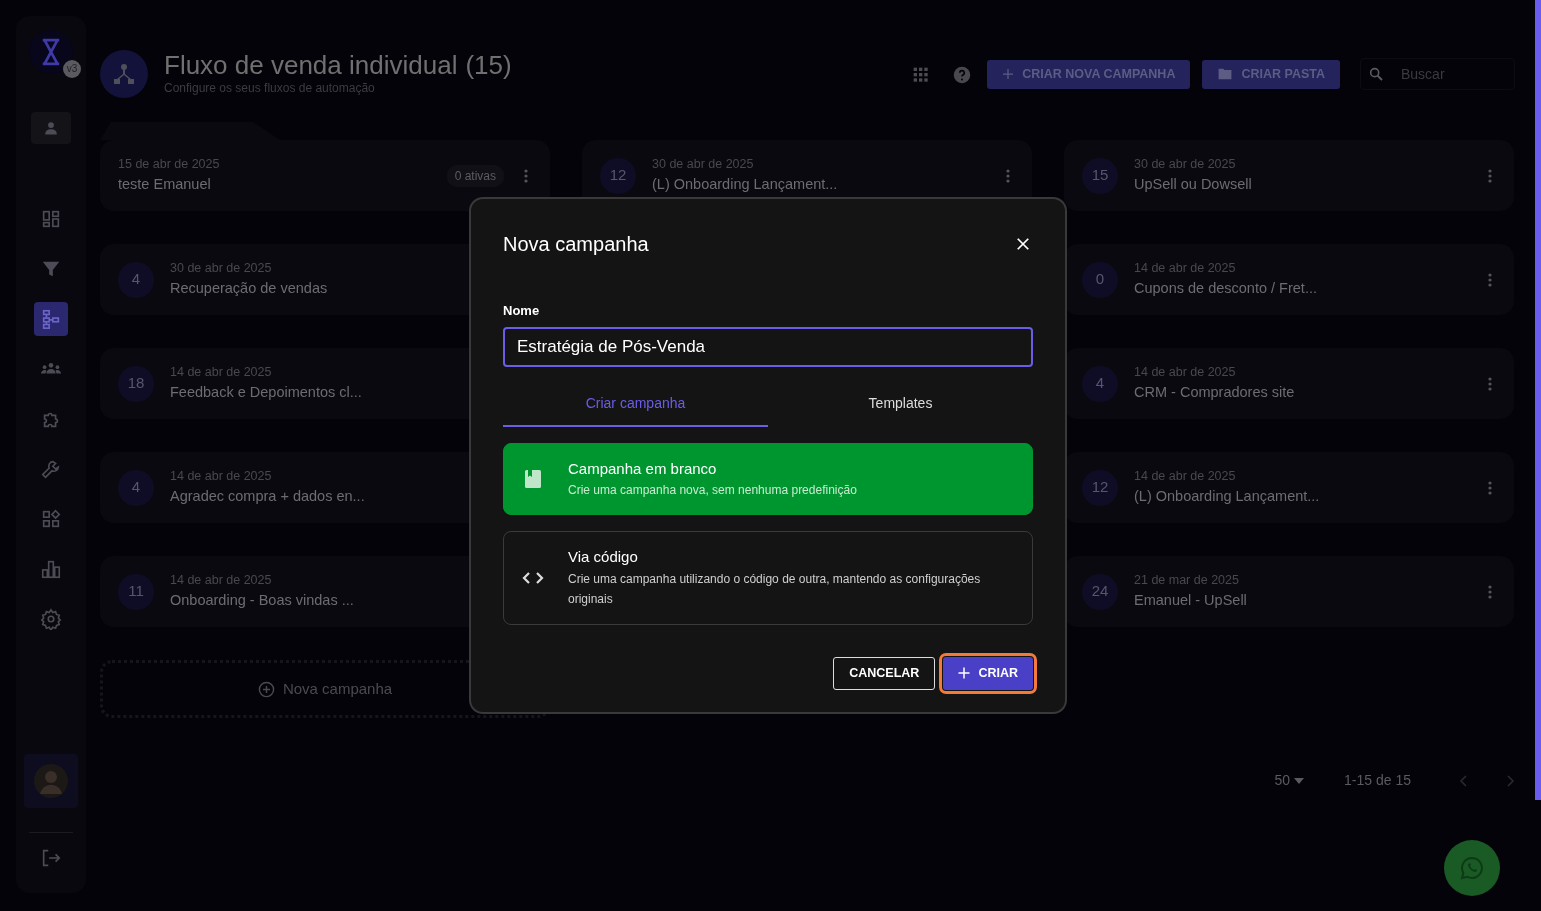 This screenshot has width=1541, height=911. What do you see at coordinates (643, 468) in the screenshot?
I see `option-title: Campanha em branco` at bounding box center [643, 468].